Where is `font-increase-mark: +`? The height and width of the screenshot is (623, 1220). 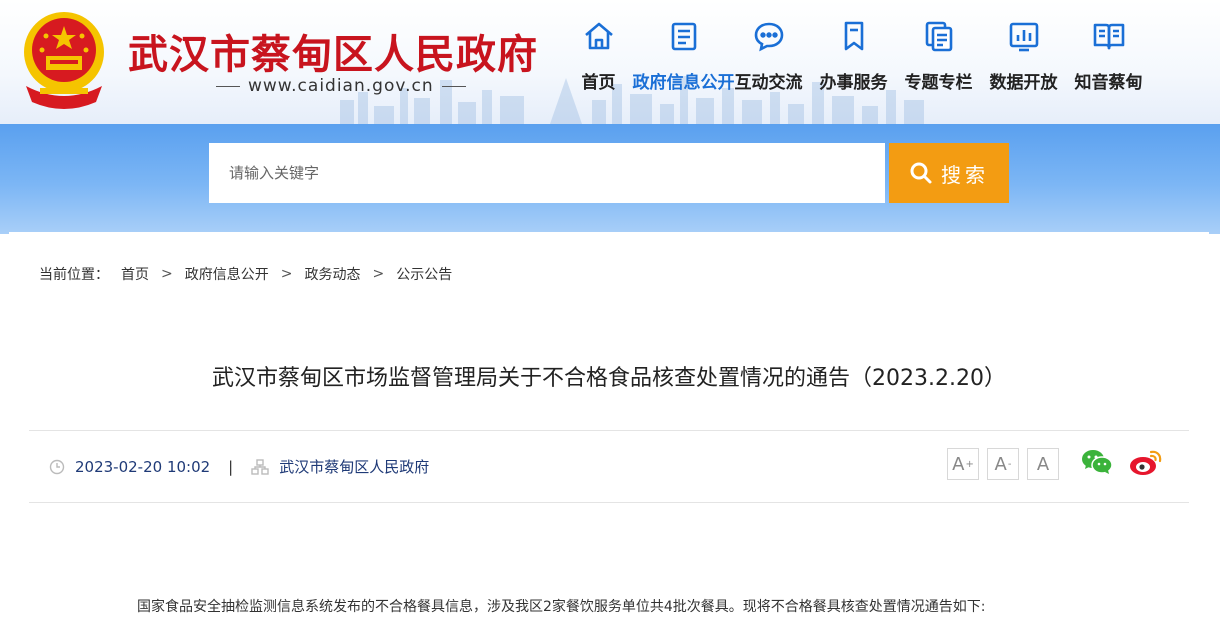 font-increase-mark: + is located at coordinates (969, 464).